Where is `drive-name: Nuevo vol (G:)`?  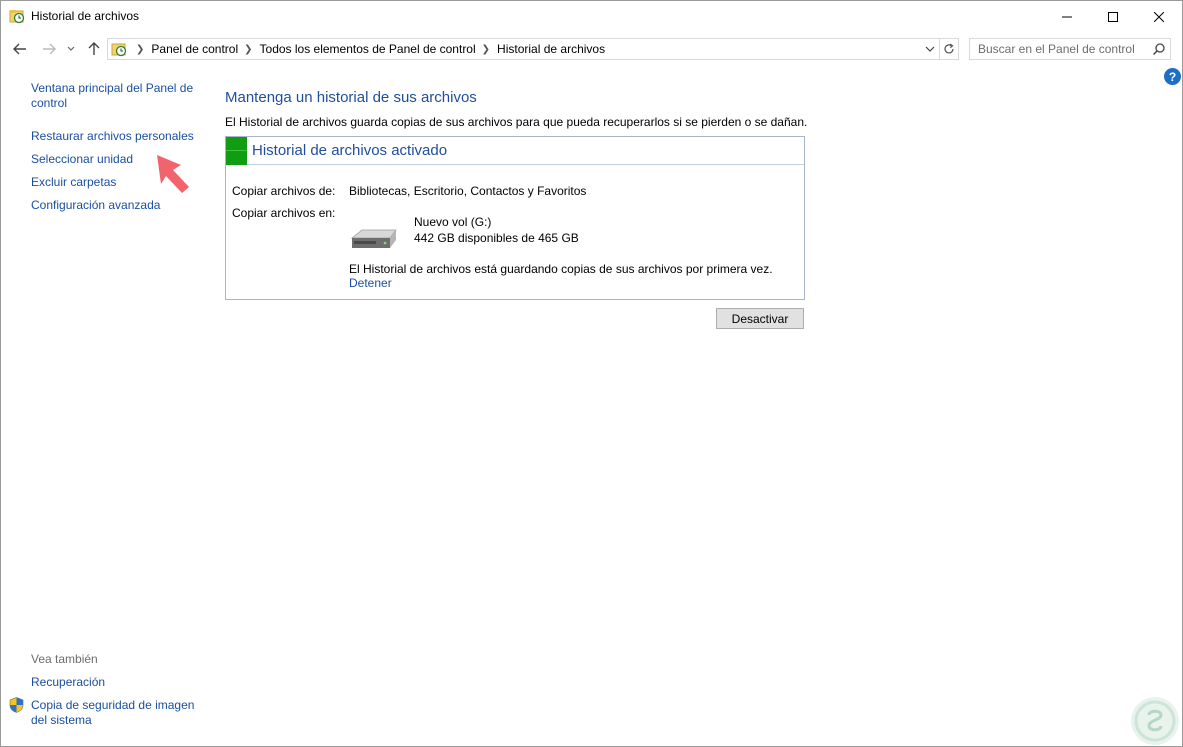 drive-name: Nuevo vol (G:) is located at coordinates (453, 222).